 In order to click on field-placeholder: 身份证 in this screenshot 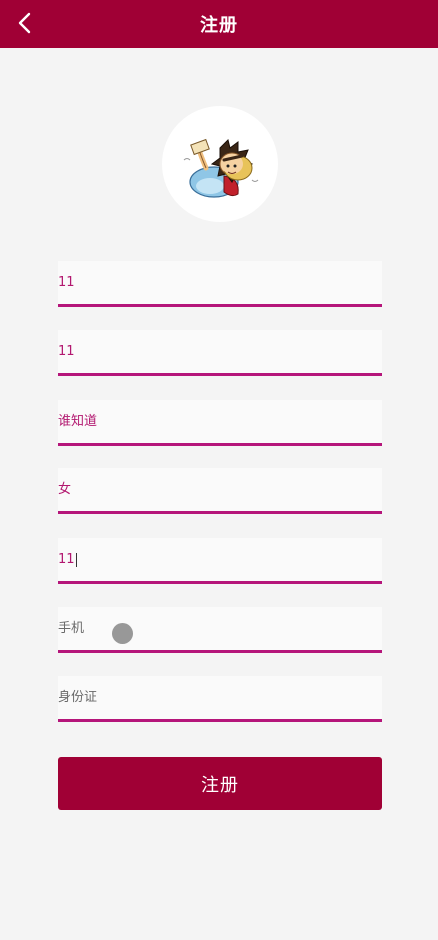, I will do `click(78, 697)`.